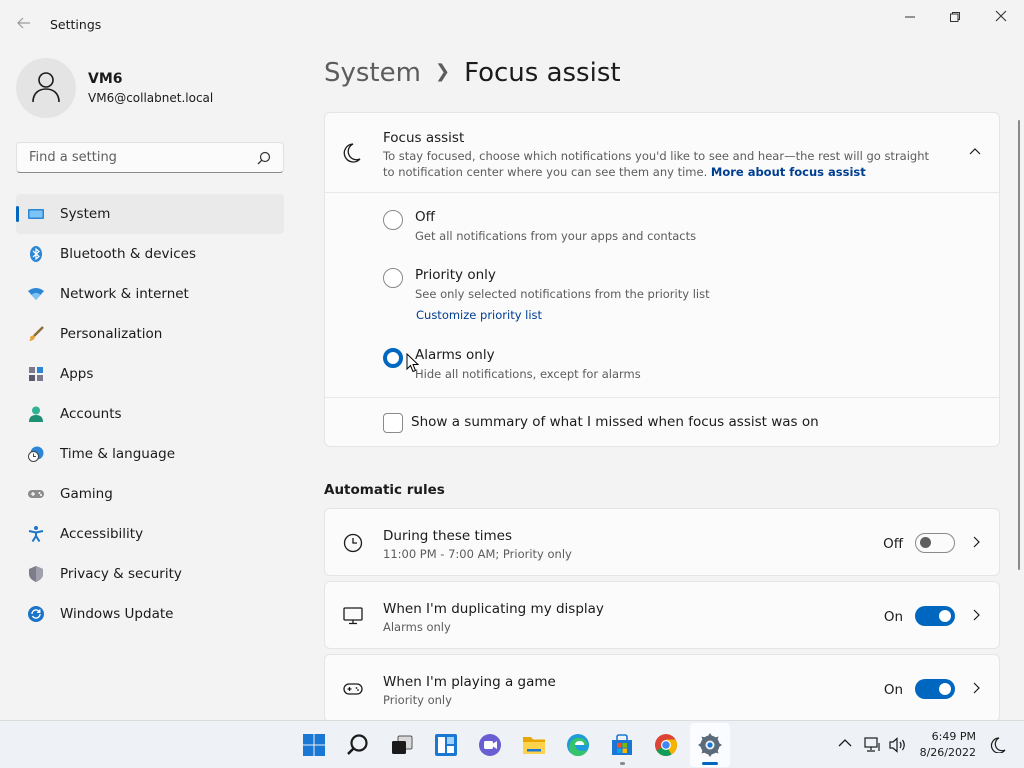 The width and height of the screenshot is (1024, 768). Describe the element at coordinates (710, 745) in the screenshot. I see `settings-icon` at that location.